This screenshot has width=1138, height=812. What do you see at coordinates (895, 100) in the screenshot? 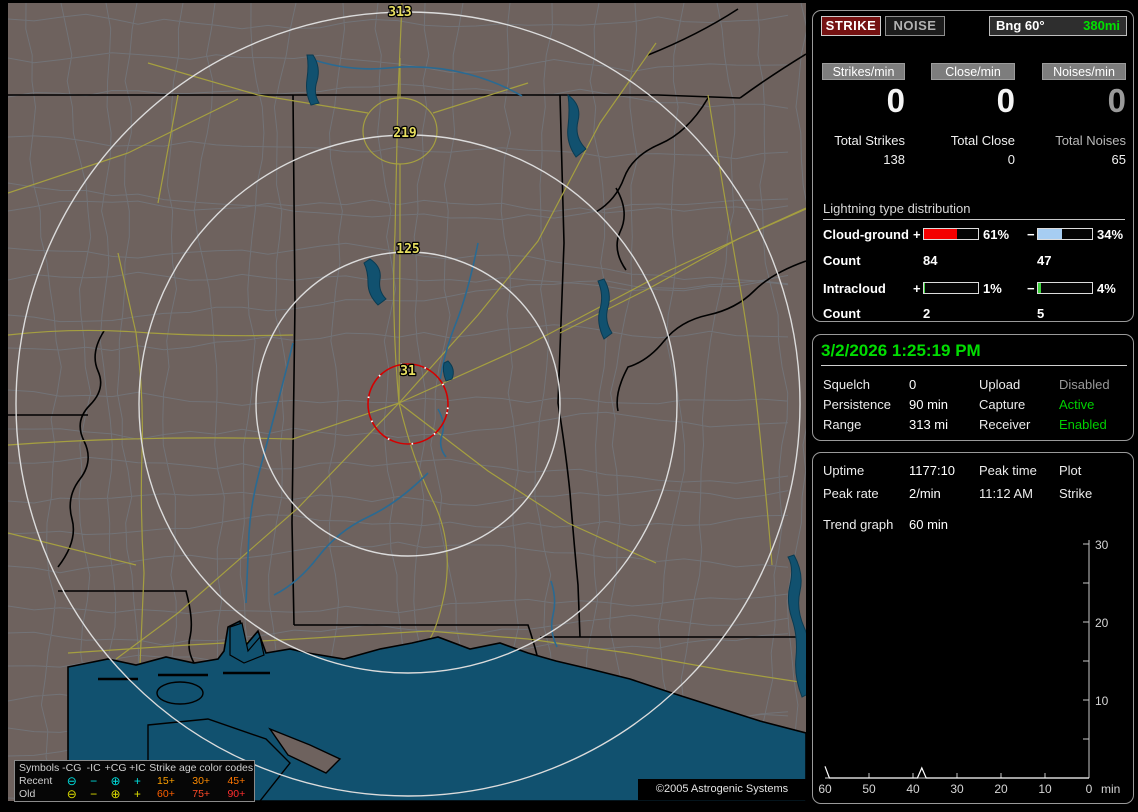
I see `strikes-per-min-value: 0` at bounding box center [895, 100].